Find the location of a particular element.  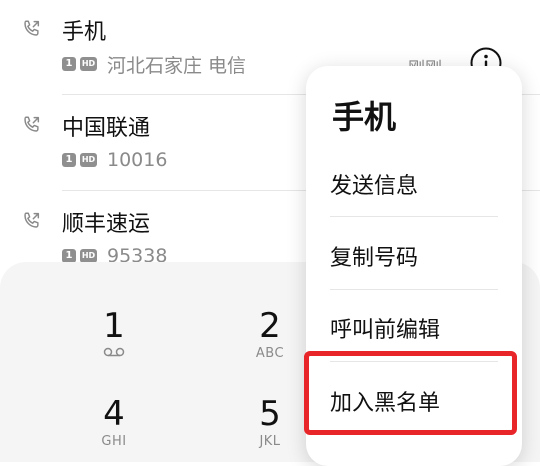

call-details: 1 HD 河北石家庄 电信 is located at coordinates (154, 64).